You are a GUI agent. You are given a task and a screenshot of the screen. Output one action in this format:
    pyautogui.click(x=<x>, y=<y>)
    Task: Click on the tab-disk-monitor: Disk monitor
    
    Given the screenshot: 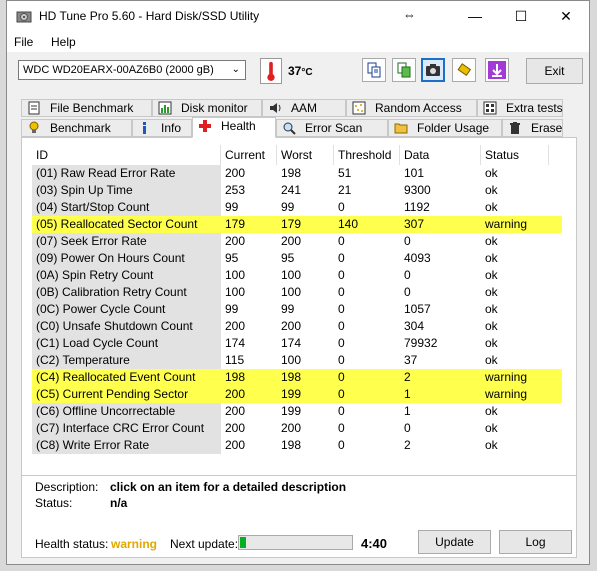 What is the action you would take?
    pyautogui.click(x=207, y=108)
    